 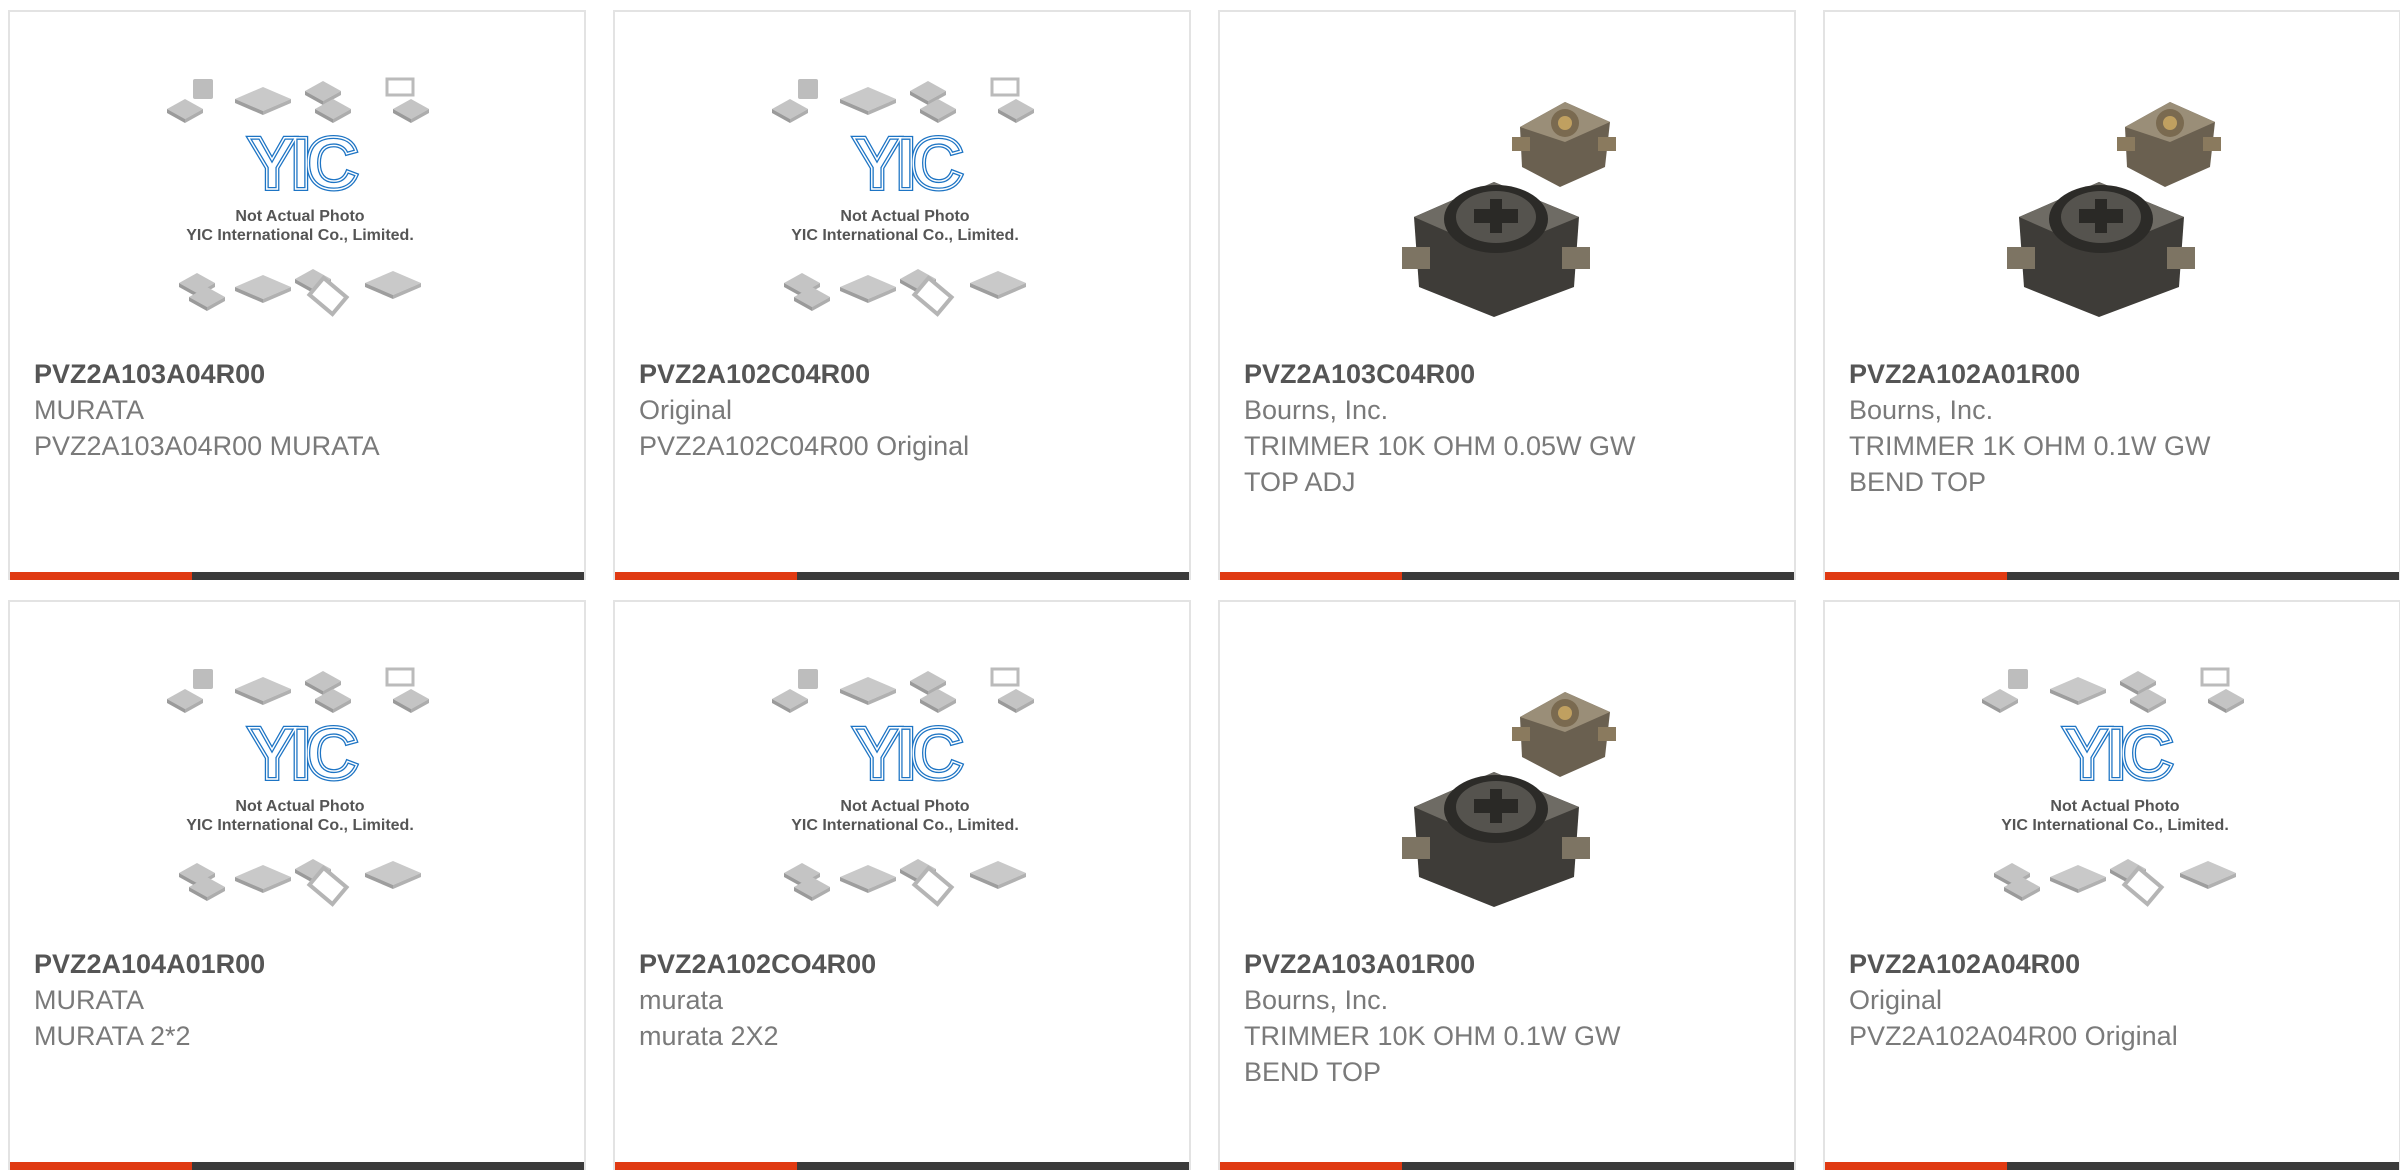 I want to click on product-description: TRIMMER 10K OHM 0.05W GW TOP ADJ, so click(x=1440, y=464).